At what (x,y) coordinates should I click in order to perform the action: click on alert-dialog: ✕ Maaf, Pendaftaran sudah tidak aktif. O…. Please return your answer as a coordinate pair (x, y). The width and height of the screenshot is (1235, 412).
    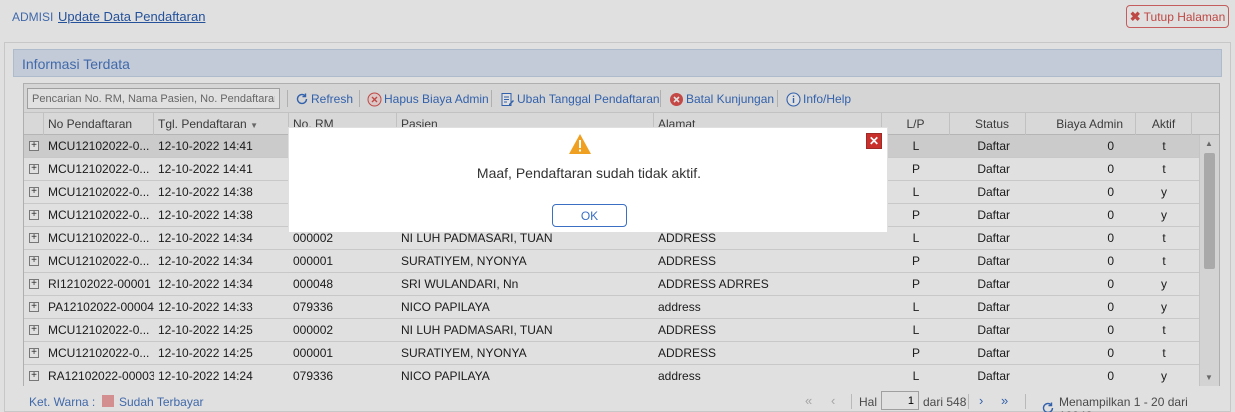
    Looking at the image, I should click on (588, 180).